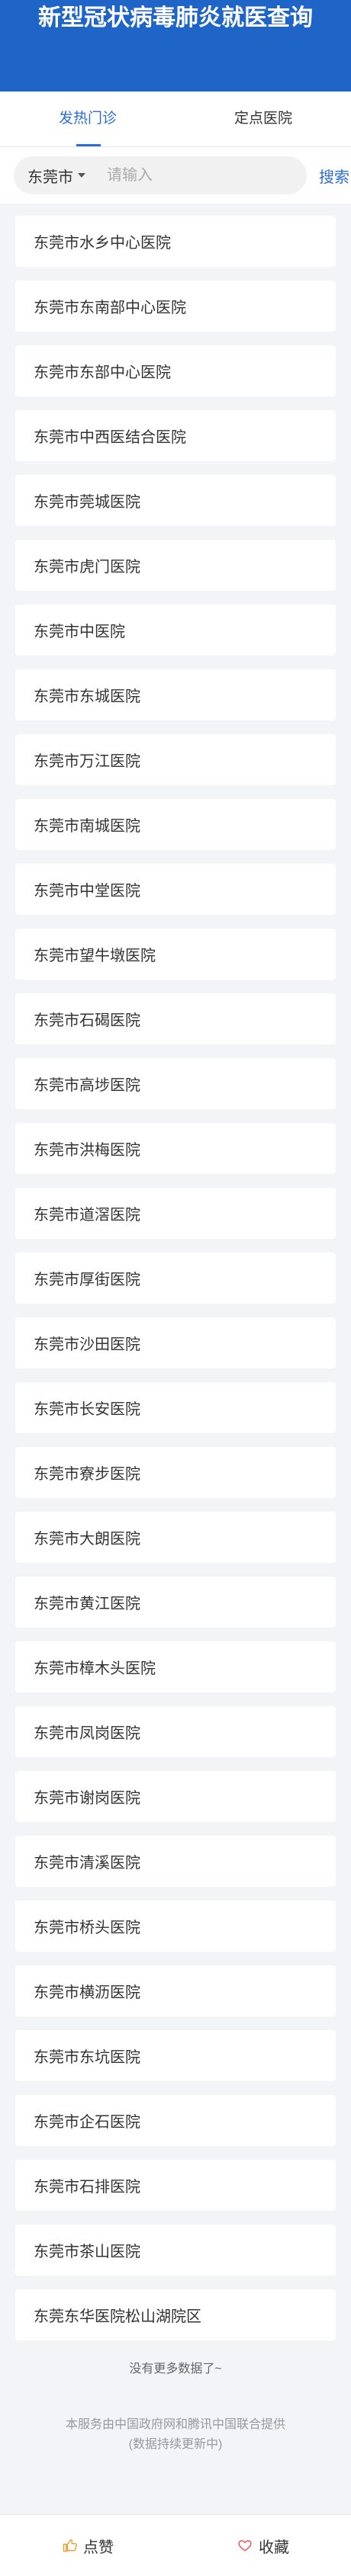 The image size is (351, 2576). I want to click on hospital-name: 东莞市长安医院, so click(87, 1409).